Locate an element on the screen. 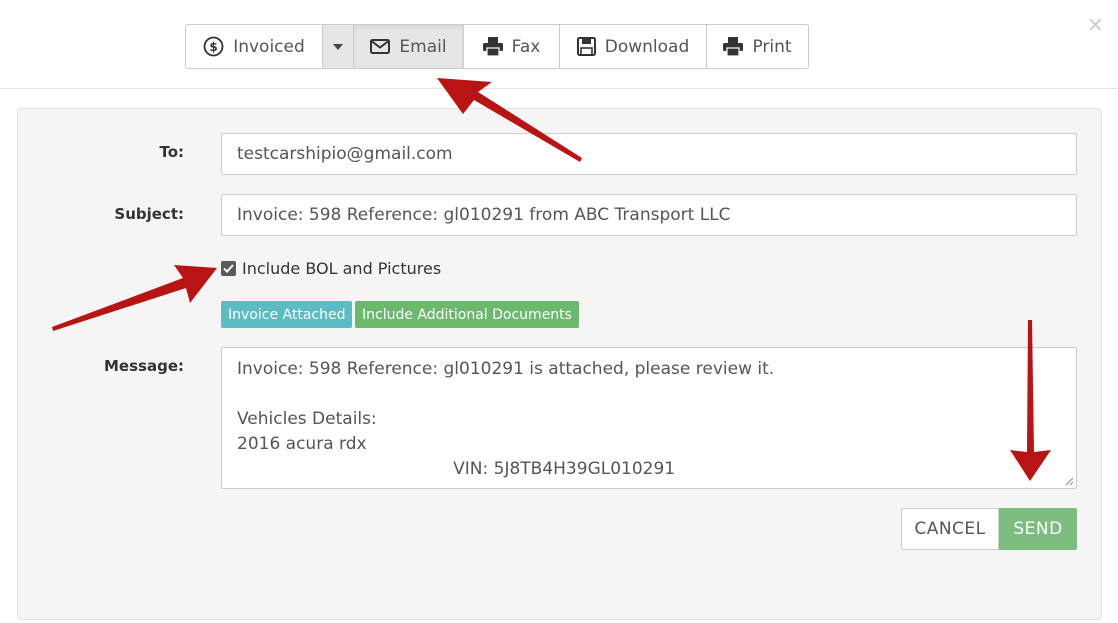 Image resolution: width=1118 pixels, height=623 pixels. floppy-disk-icon is located at coordinates (586, 46).